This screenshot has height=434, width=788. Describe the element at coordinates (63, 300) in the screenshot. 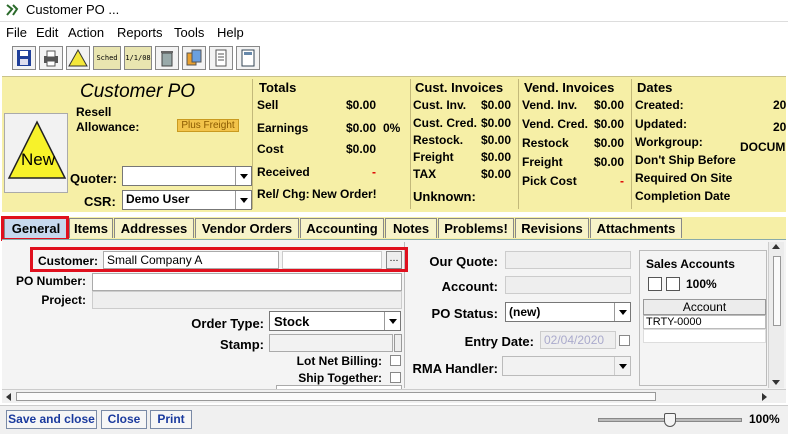

I see `project-label: Project:` at that location.